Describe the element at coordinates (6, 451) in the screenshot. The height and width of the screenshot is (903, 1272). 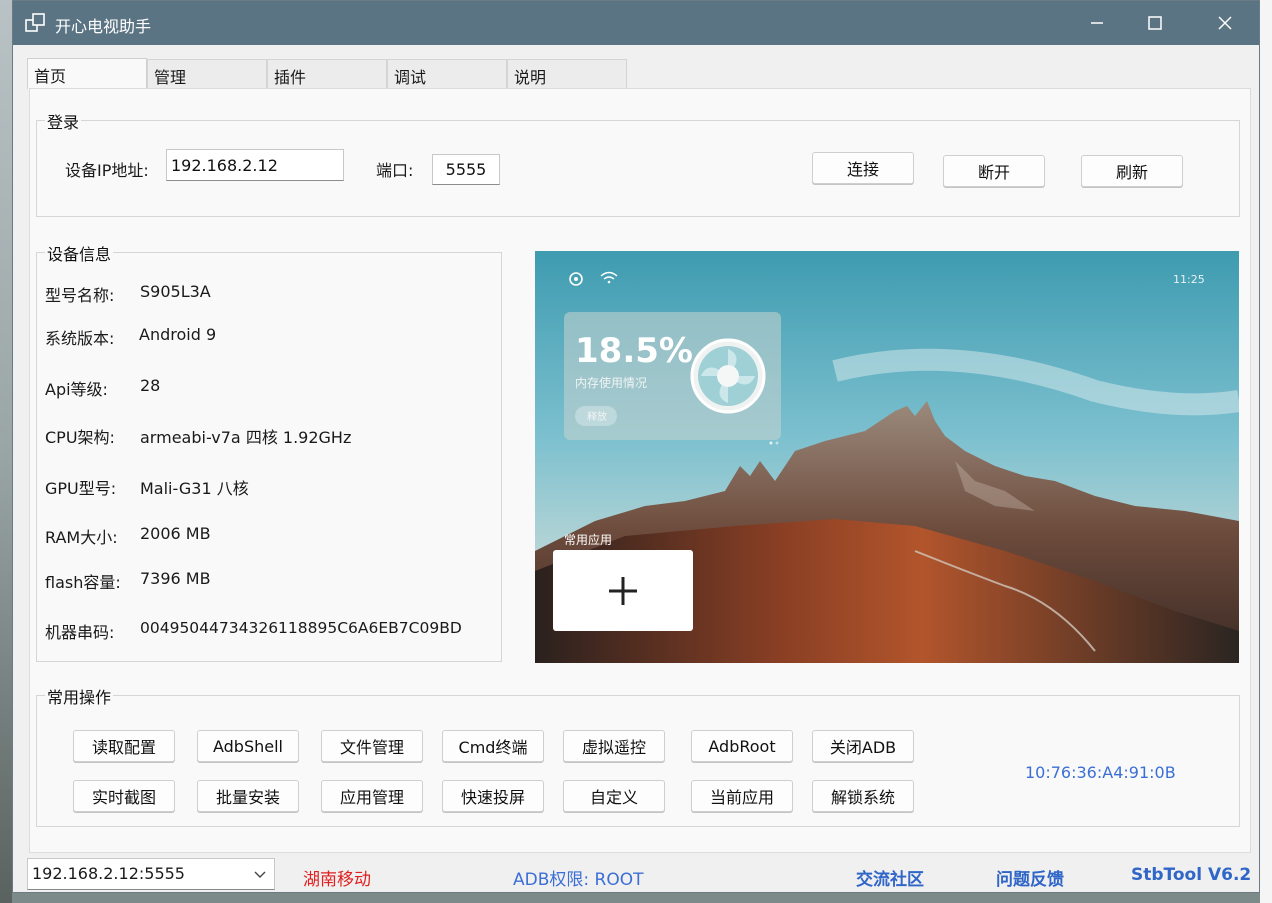
I see `desktop-background` at that location.